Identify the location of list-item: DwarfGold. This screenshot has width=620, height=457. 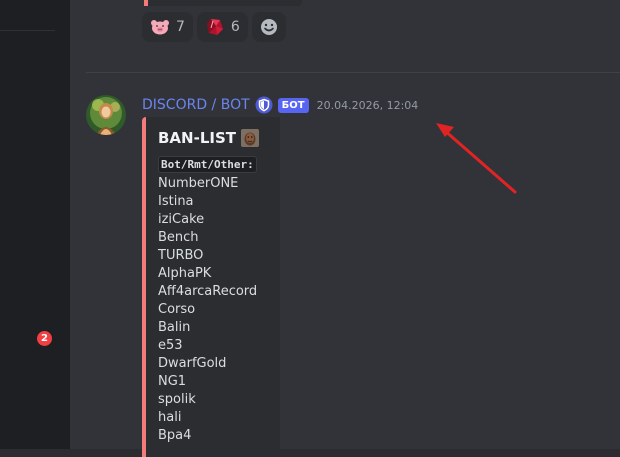
(192, 363).